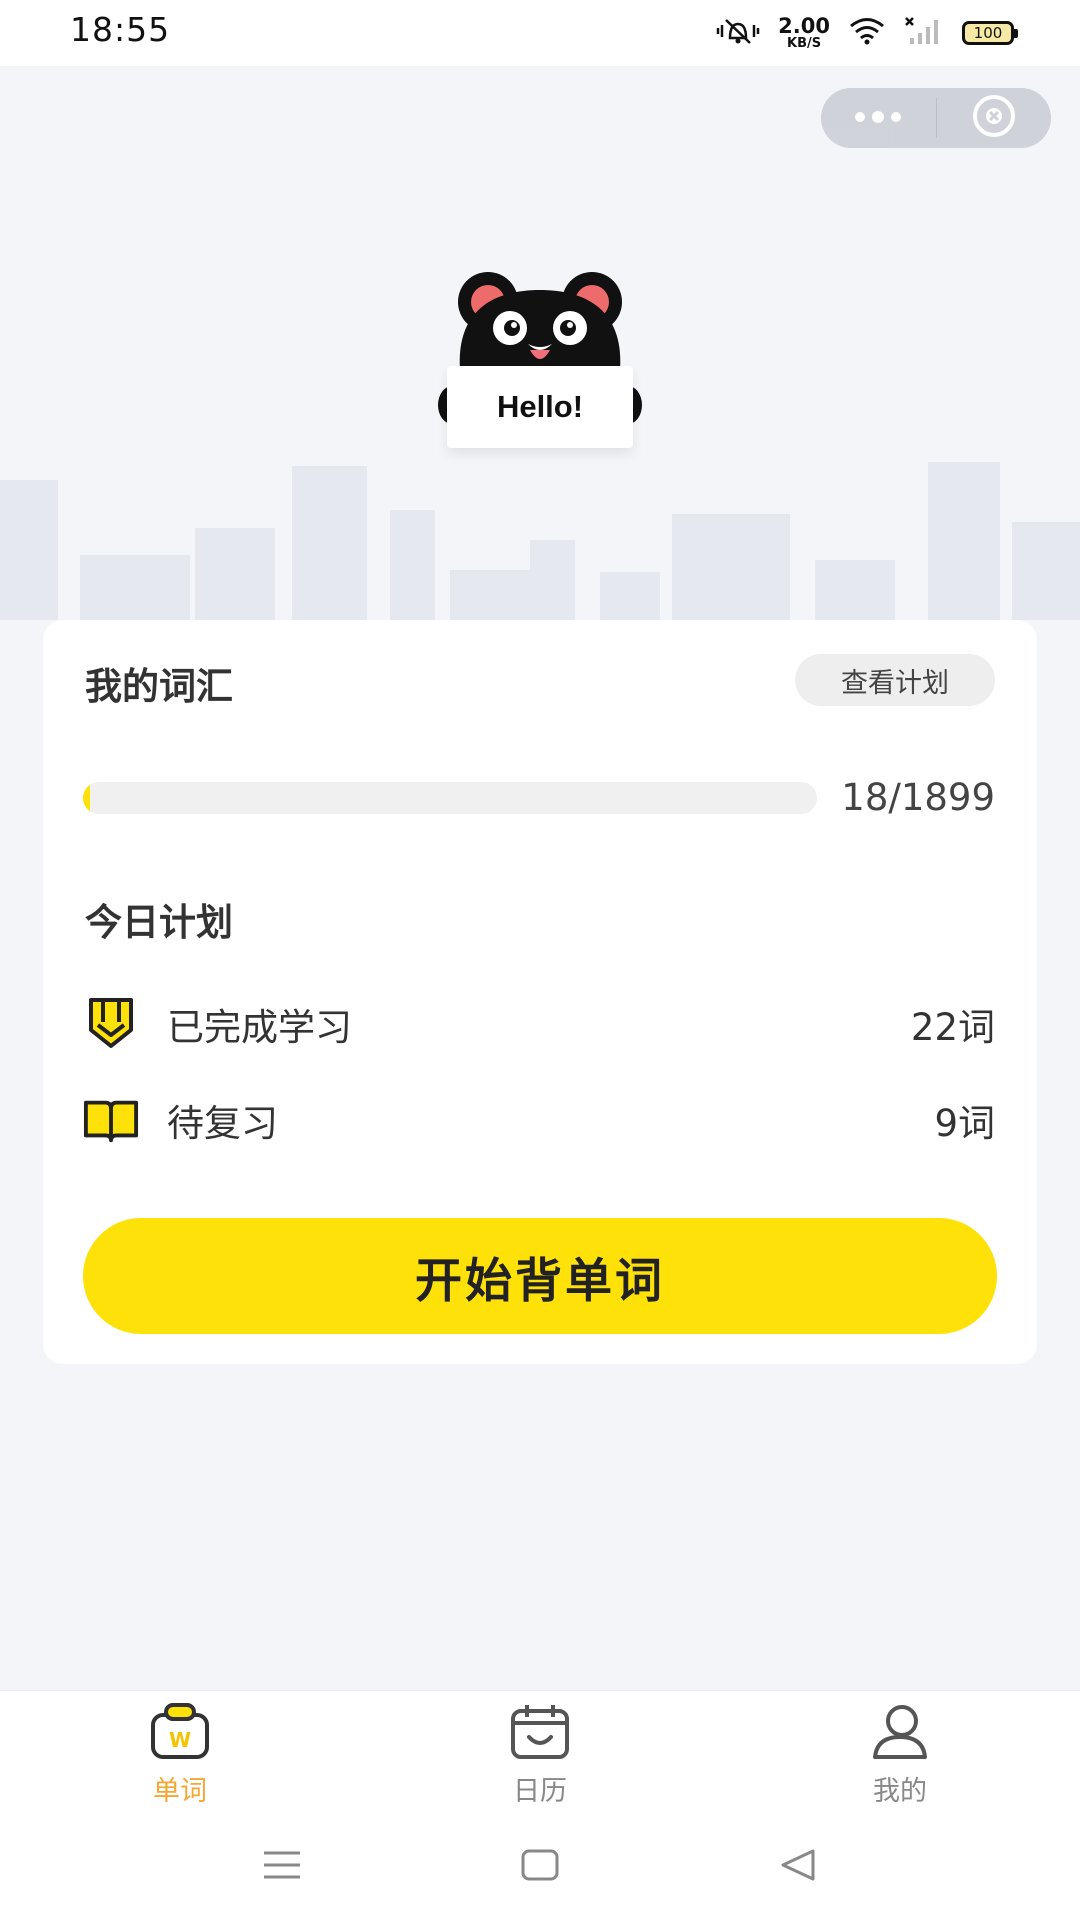 The image size is (1080, 1920). Describe the element at coordinates (804, 43) in the screenshot. I see `net-speed-unit: KB/S` at that location.